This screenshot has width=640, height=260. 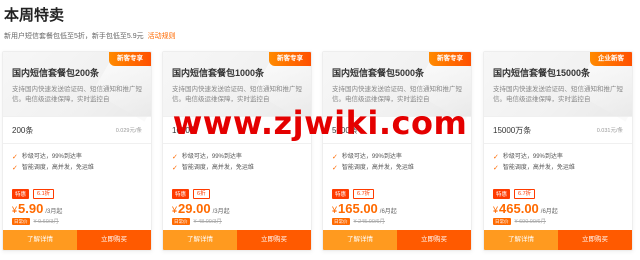 What do you see at coordinates (558, 208) in the screenshot?
I see `price: ¥ 465.00 /6月起` at bounding box center [558, 208].